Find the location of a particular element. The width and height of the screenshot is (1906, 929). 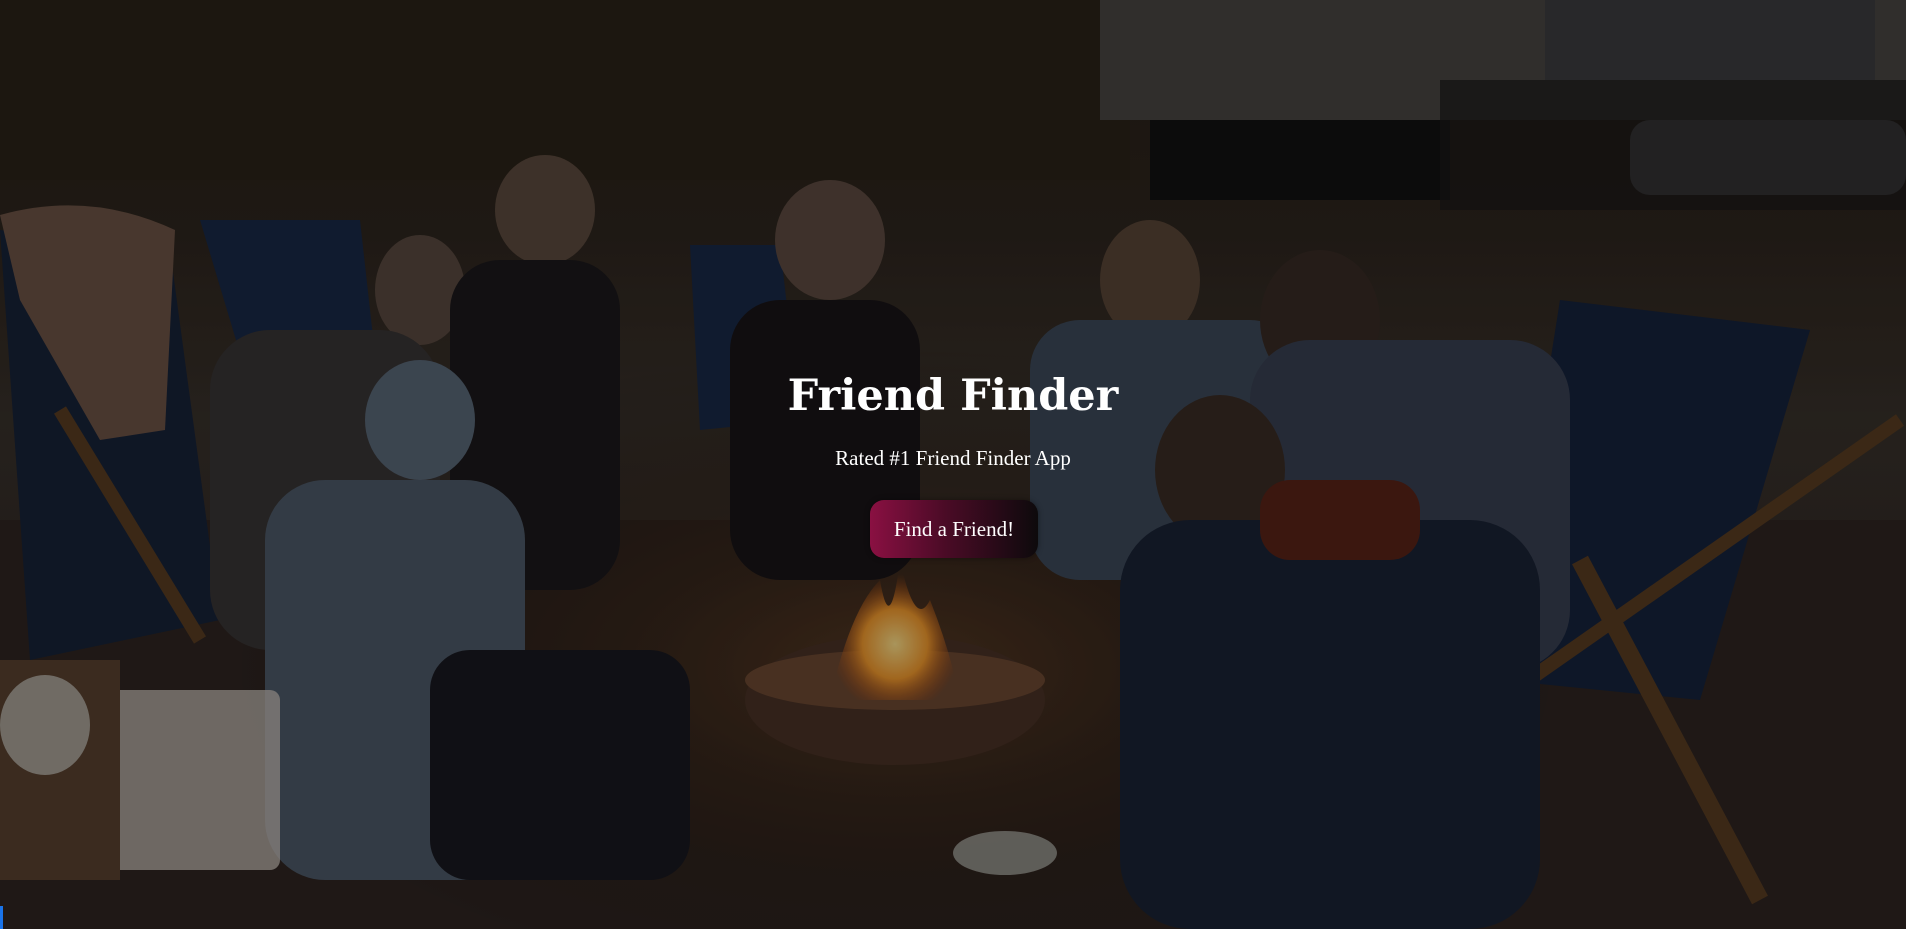

page-subtitle: Rated #1 Friend Finder App is located at coordinates (953, 458).